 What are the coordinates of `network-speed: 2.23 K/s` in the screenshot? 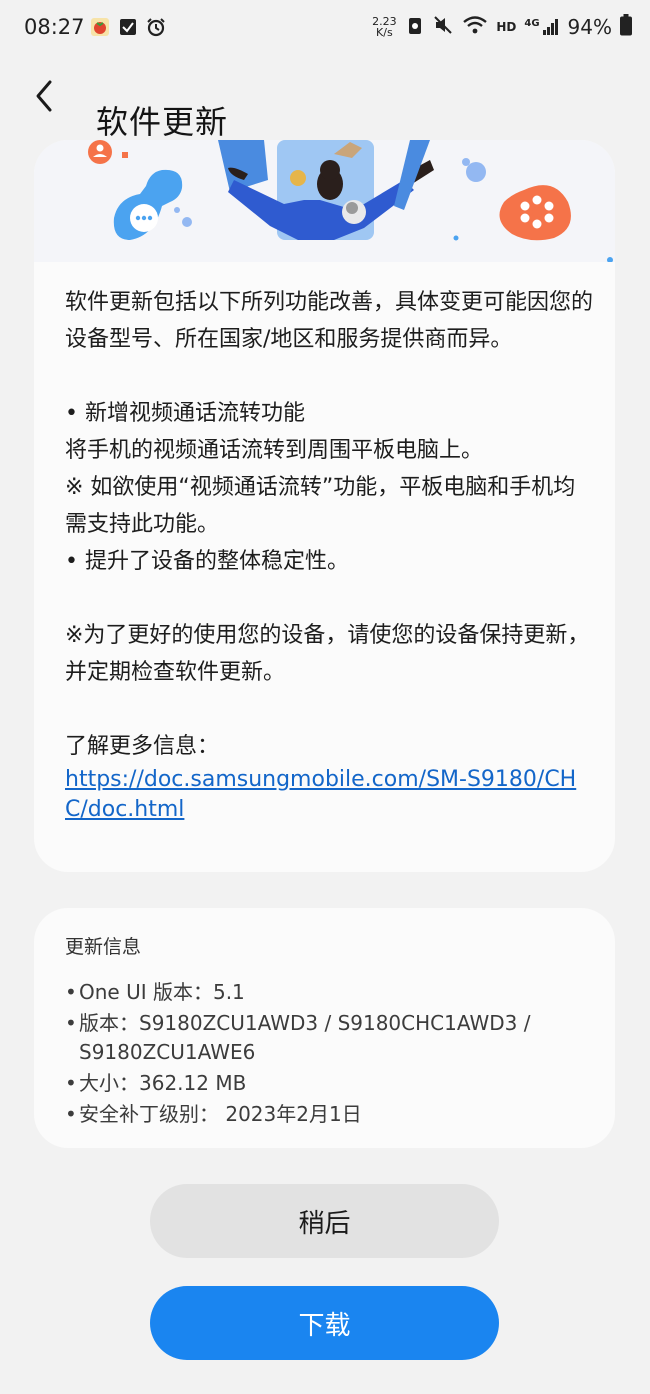 It's located at (384, 27).